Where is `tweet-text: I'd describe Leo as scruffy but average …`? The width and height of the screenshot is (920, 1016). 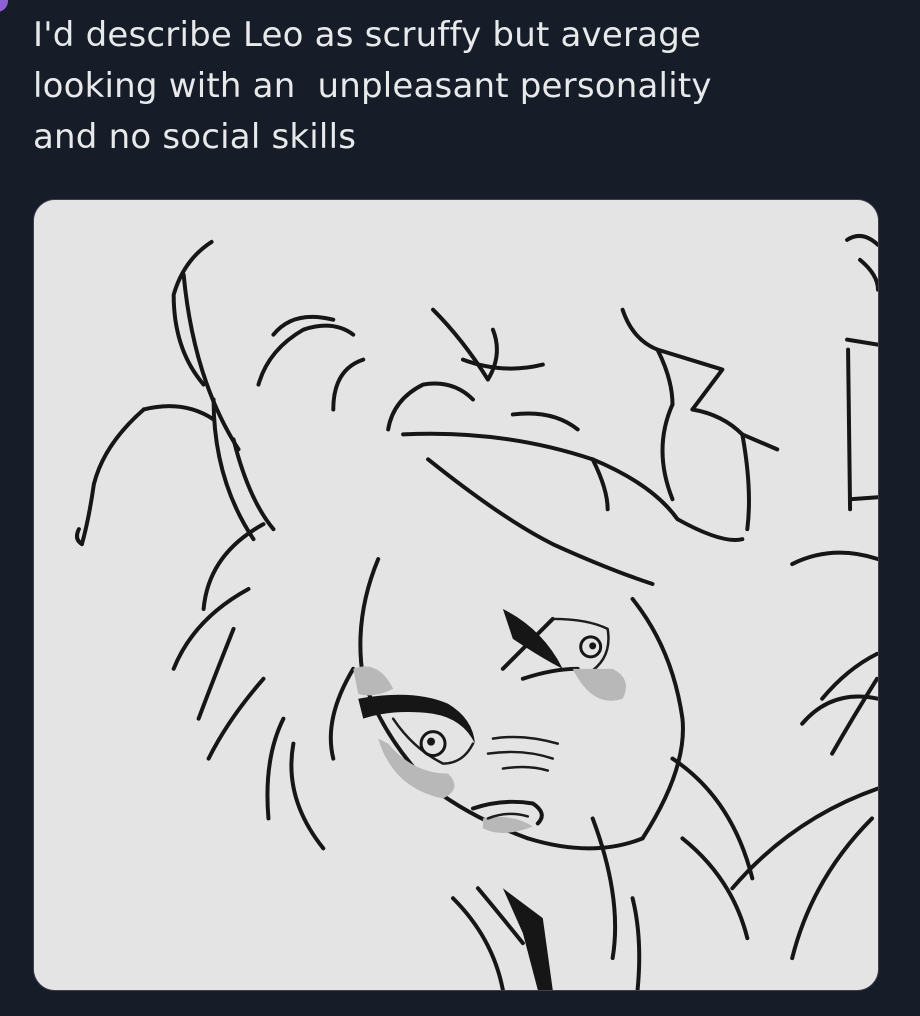
tweet-text: I'd describe Leo as scruffy but average … is located at coordinates (372, 86).